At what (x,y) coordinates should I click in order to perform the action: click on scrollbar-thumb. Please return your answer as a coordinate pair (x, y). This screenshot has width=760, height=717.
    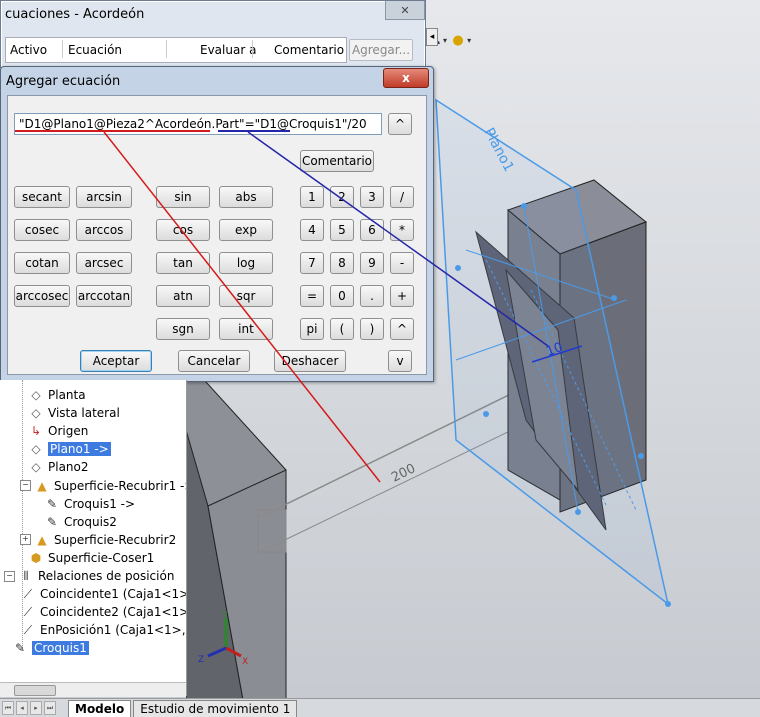
    Looking at the image, I should click on (35, 690).